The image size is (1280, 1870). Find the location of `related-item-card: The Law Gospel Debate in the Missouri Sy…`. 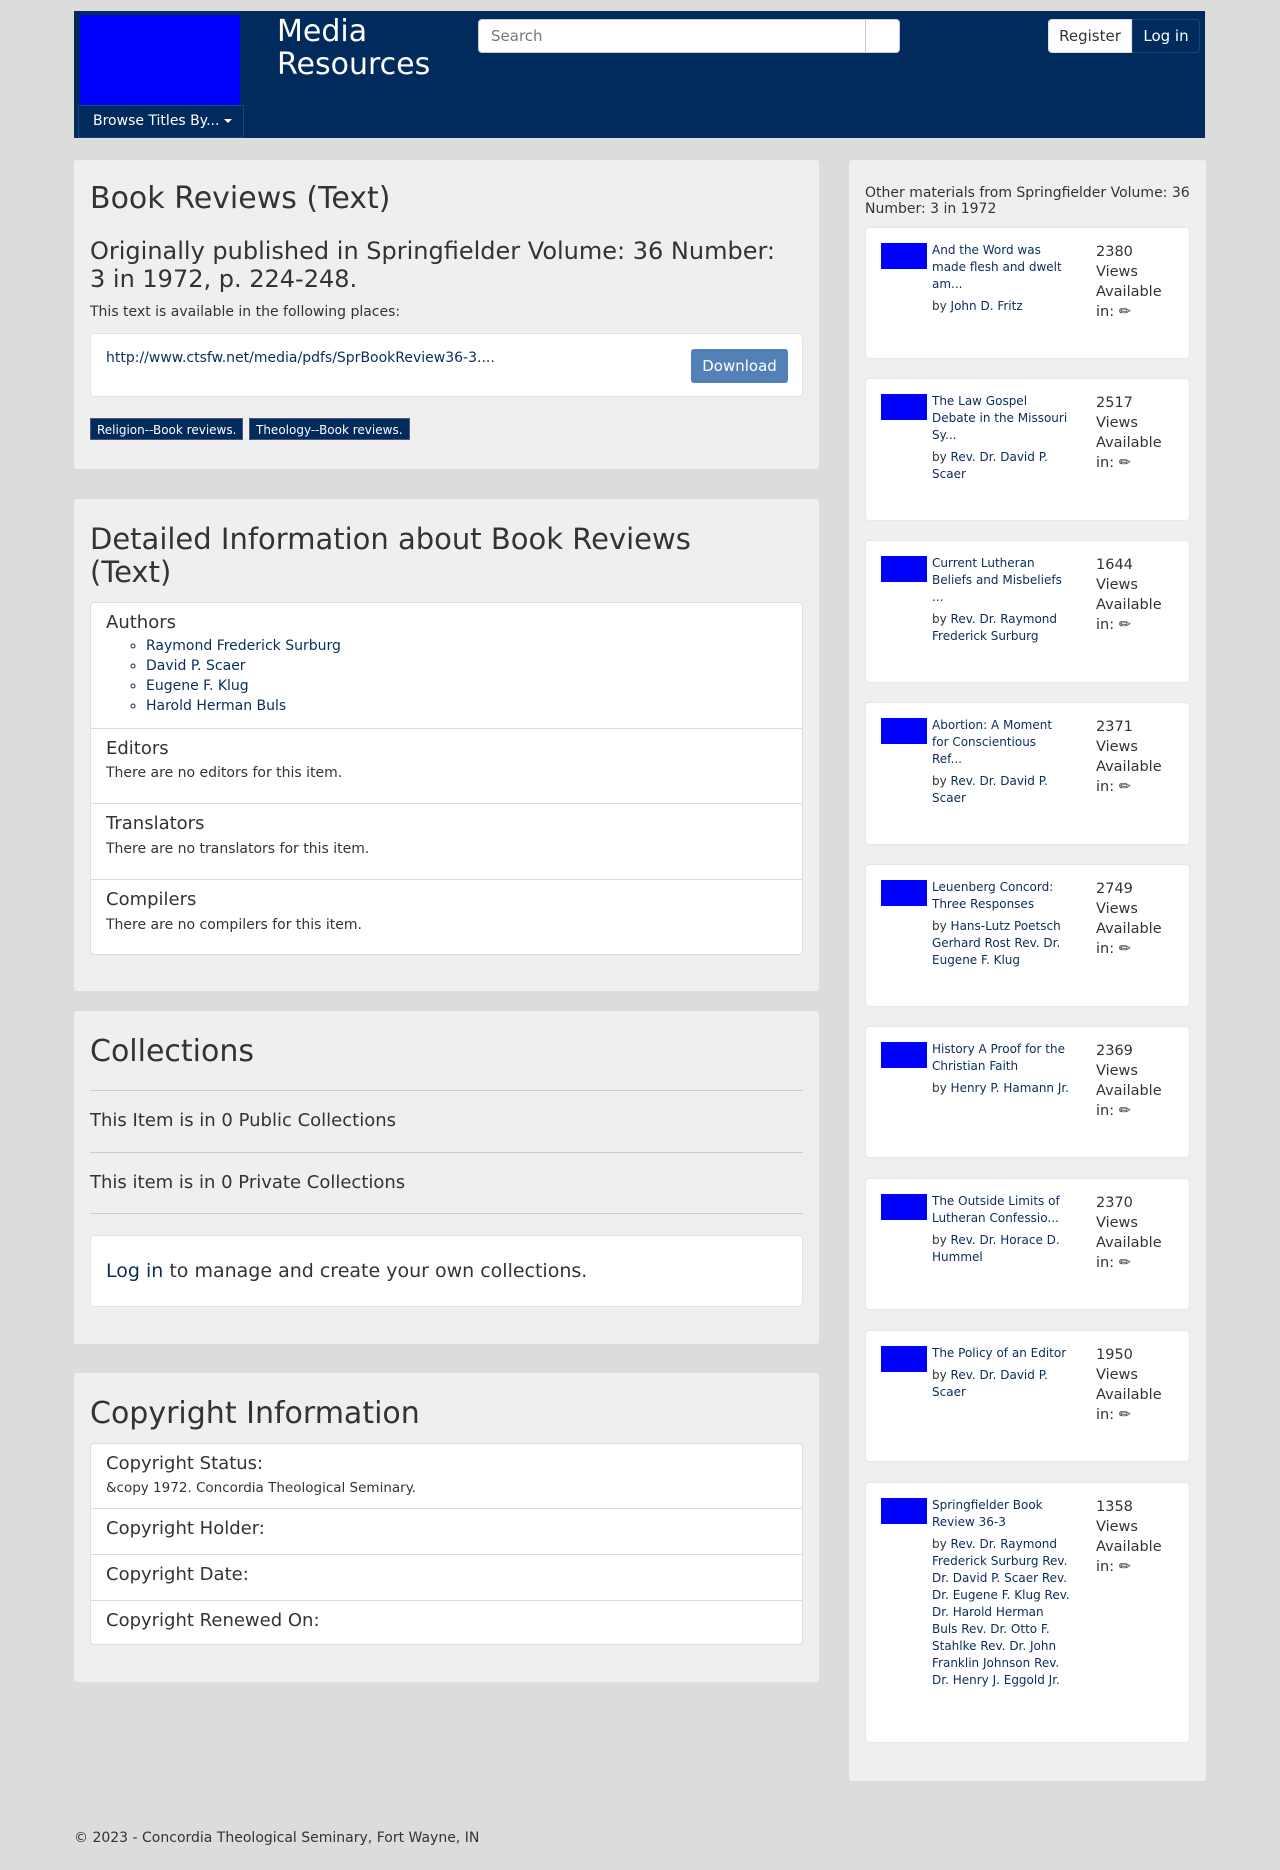

related-item-card: The Law Gospel Debate in the Missouri Sy… is located at coordinates (1027, 449).